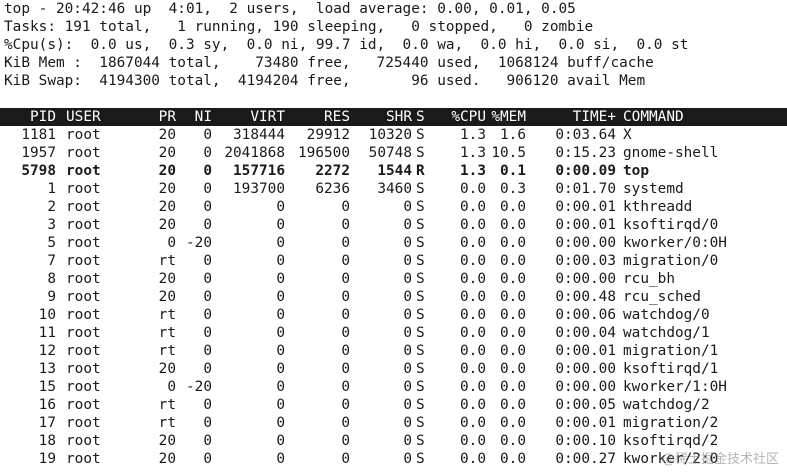  What do you see at coordinates (51, 207) in the screenshot?
I see `process-pid: 2` at bounding box center [51, 207].